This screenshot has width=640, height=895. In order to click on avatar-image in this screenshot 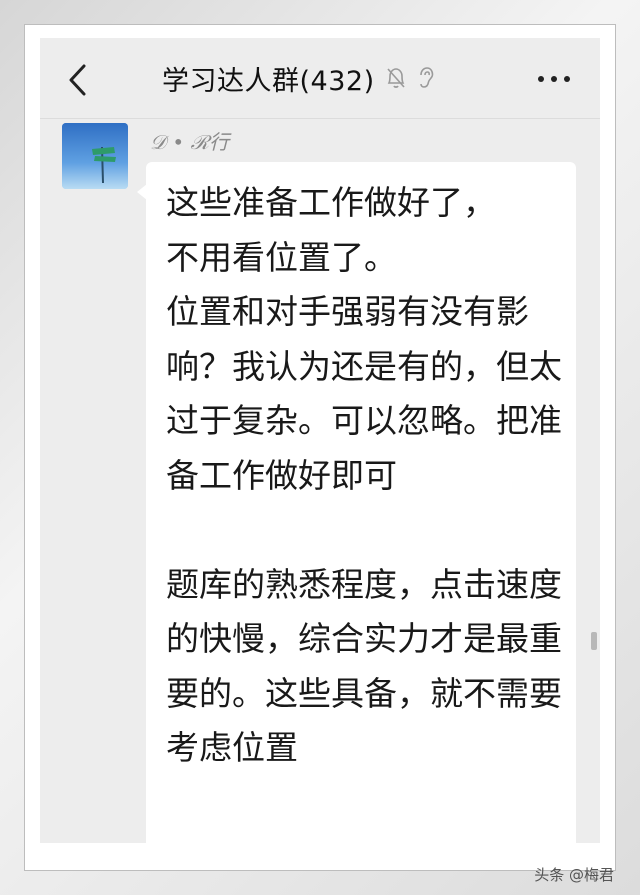, I will do `click(95, 156)`.